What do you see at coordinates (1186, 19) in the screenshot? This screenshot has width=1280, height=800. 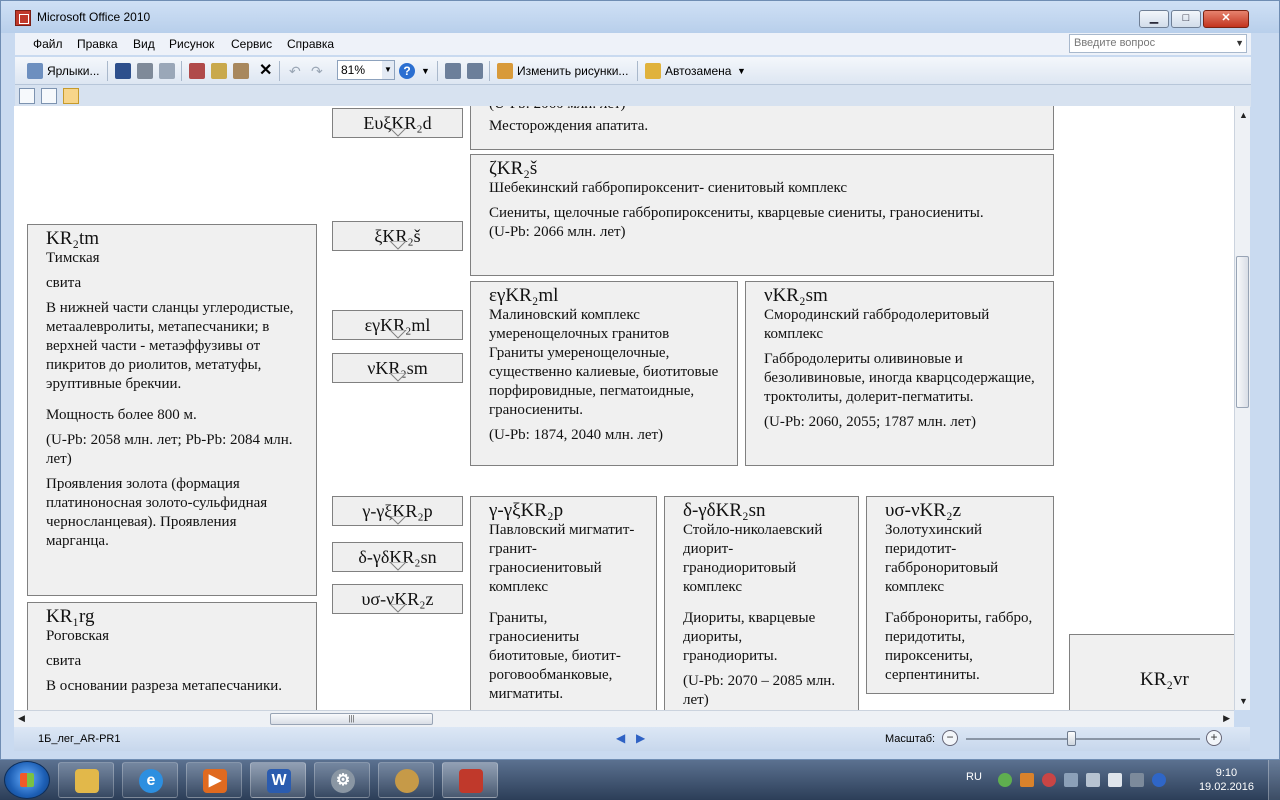 I see `maximize-button: □` at bounding box center [1186, 19].